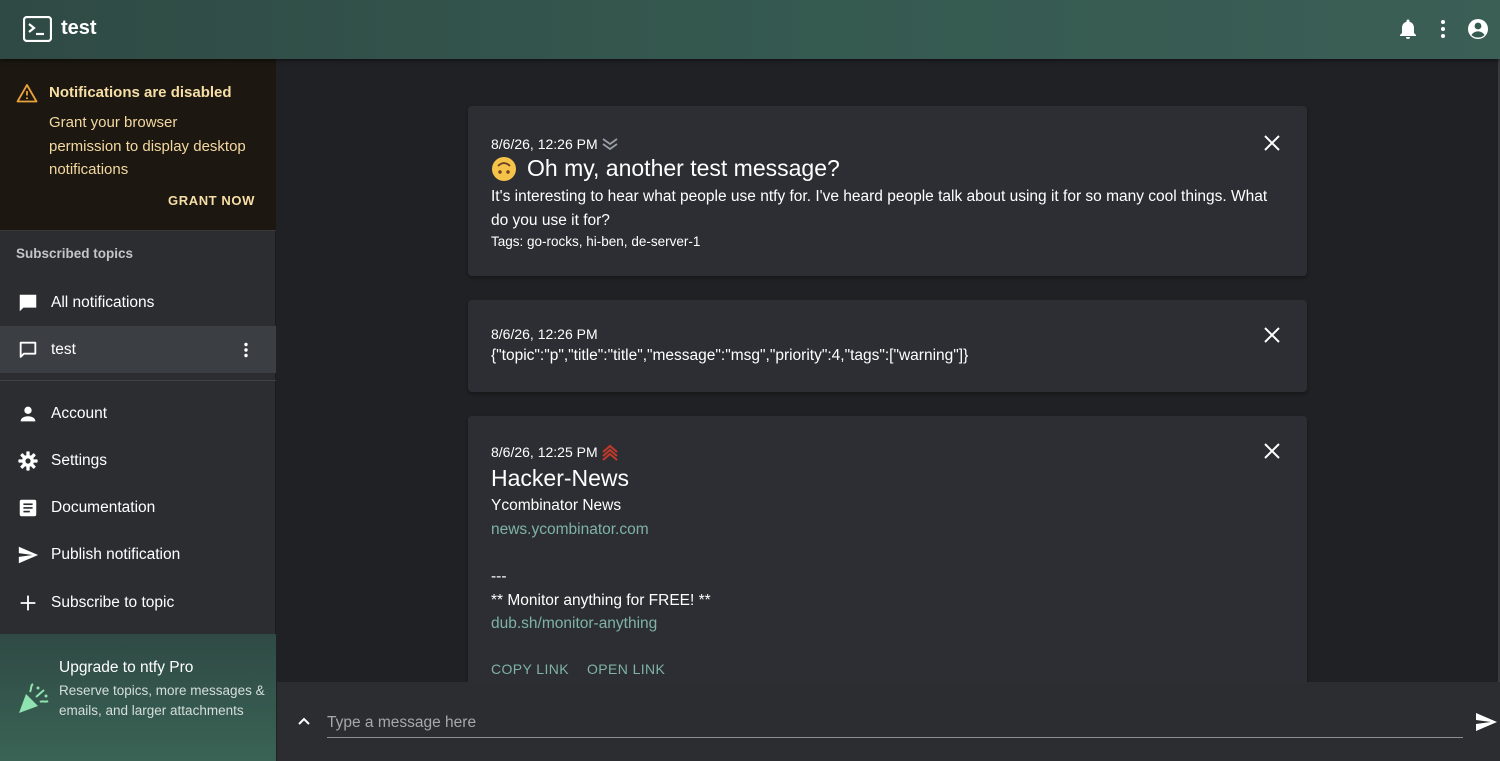 The image size is (1500, 761). I want to click on article-icon, so click(28, 507).